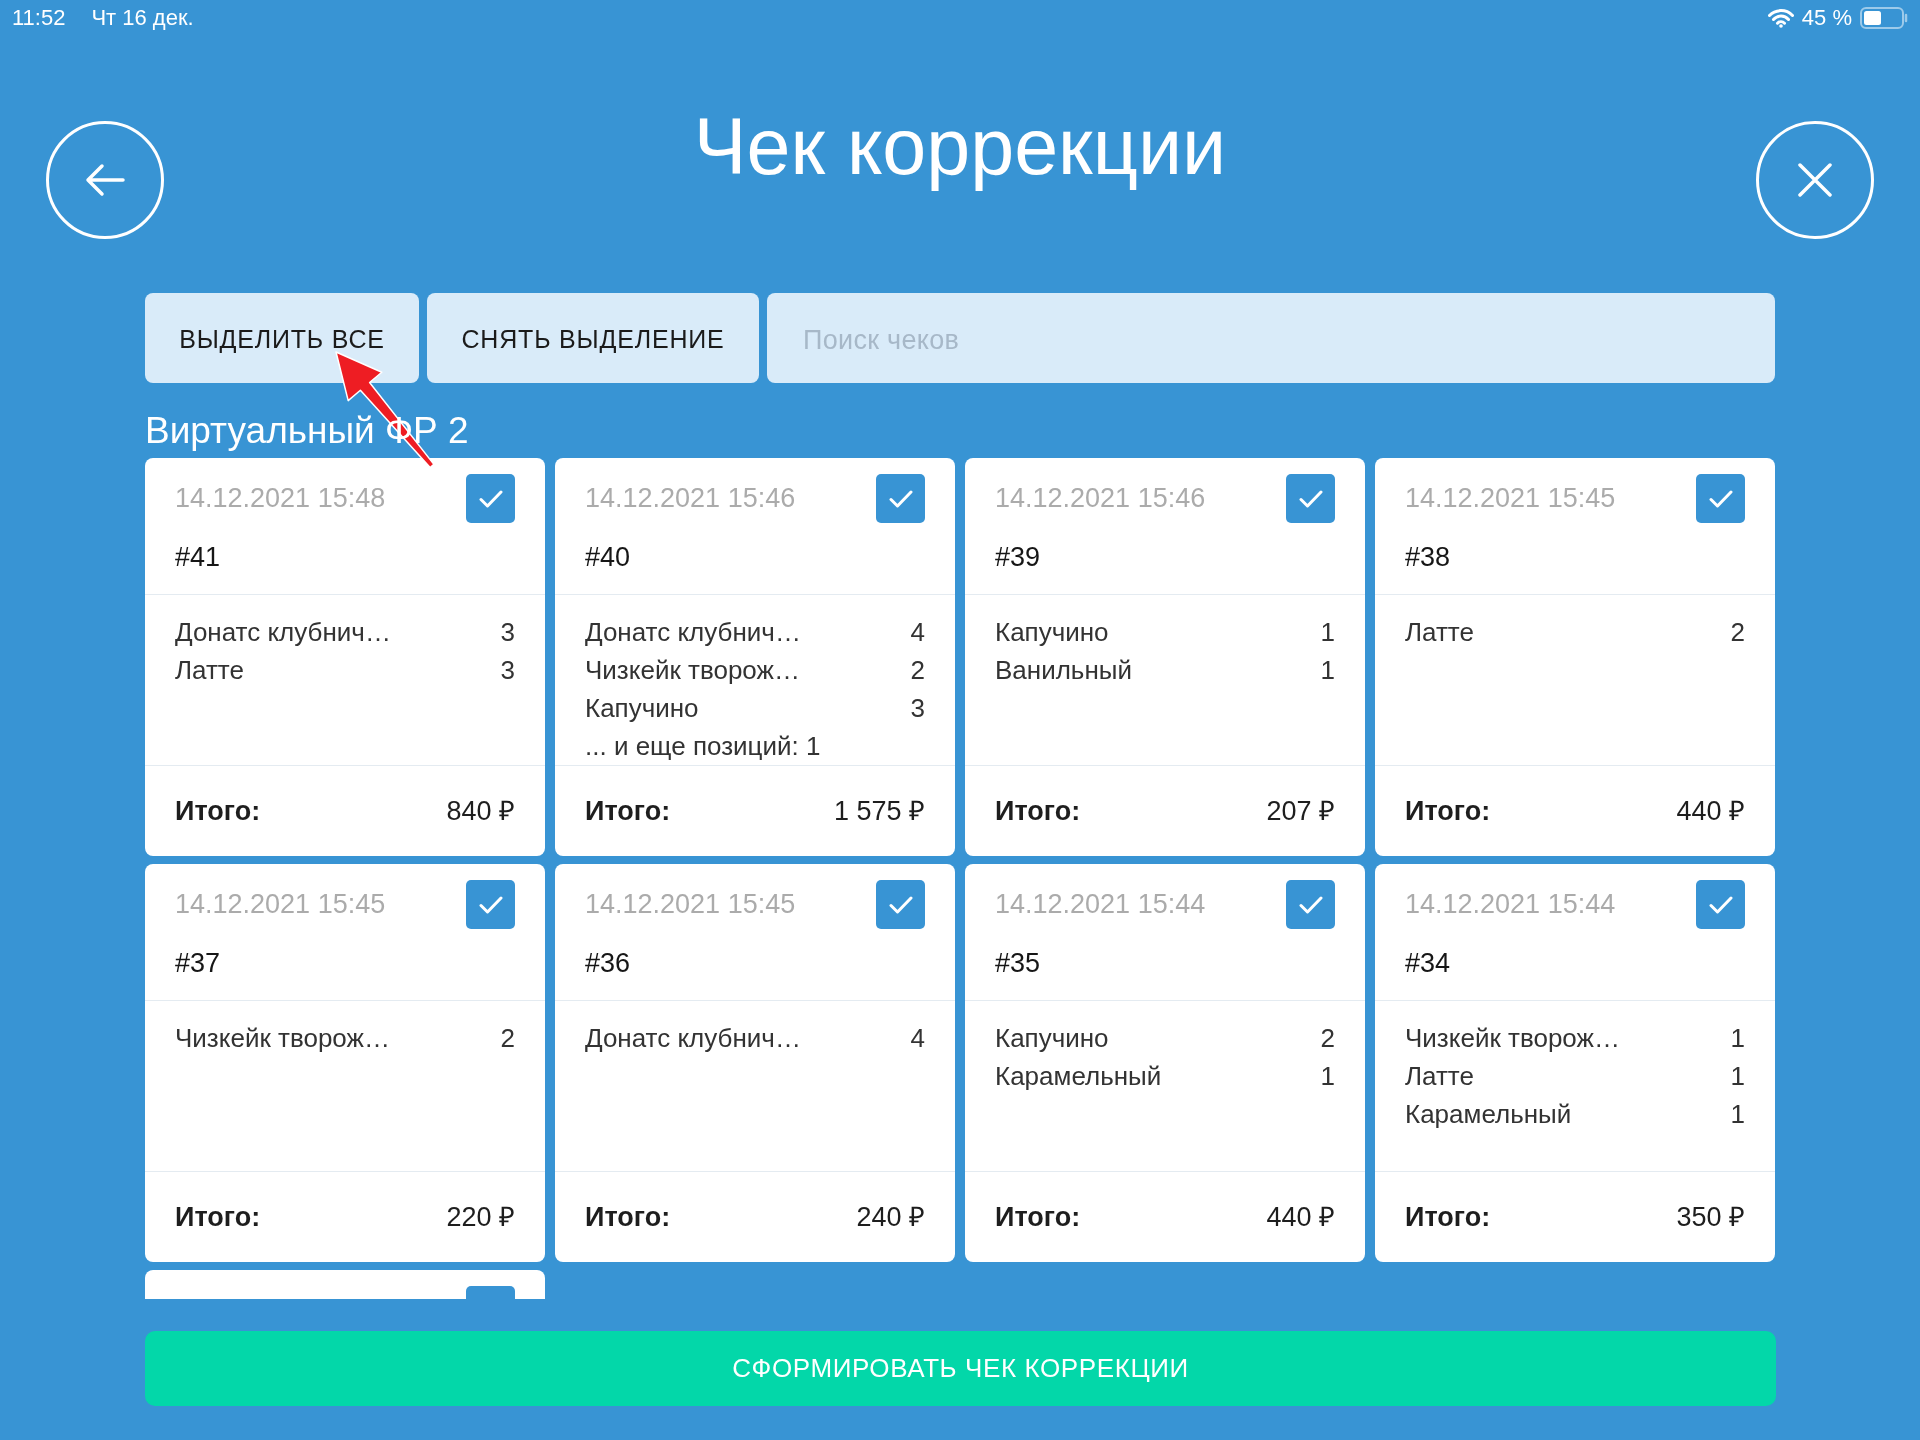 The width and height of the screenshot is (1920, 1440). What do you see at coordinates (480, 1217) in the screenshot?
I see `total-amount: 220 ₽` at bounding box center [480, 1217].